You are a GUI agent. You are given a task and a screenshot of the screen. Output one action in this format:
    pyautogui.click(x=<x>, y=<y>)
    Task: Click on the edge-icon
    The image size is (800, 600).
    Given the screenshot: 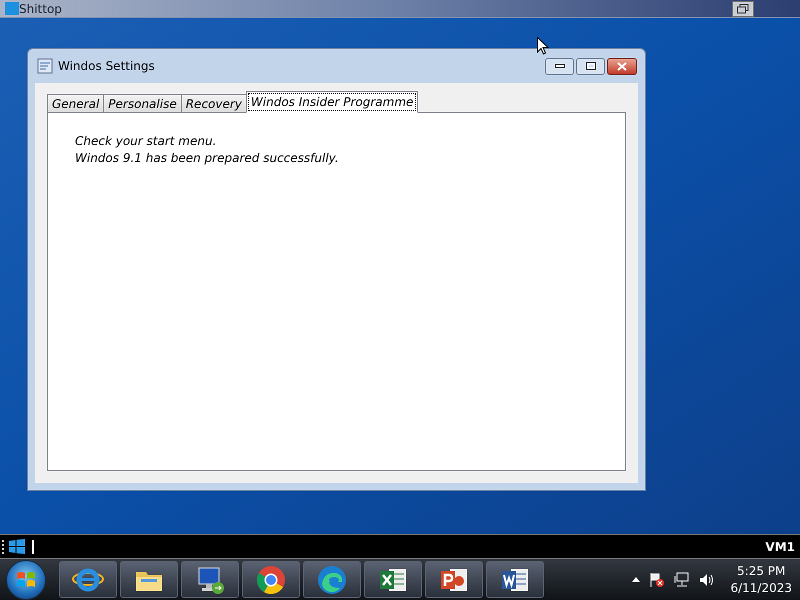 What is the action you would take?
    pyautogui.click(x=332, y=580)
    